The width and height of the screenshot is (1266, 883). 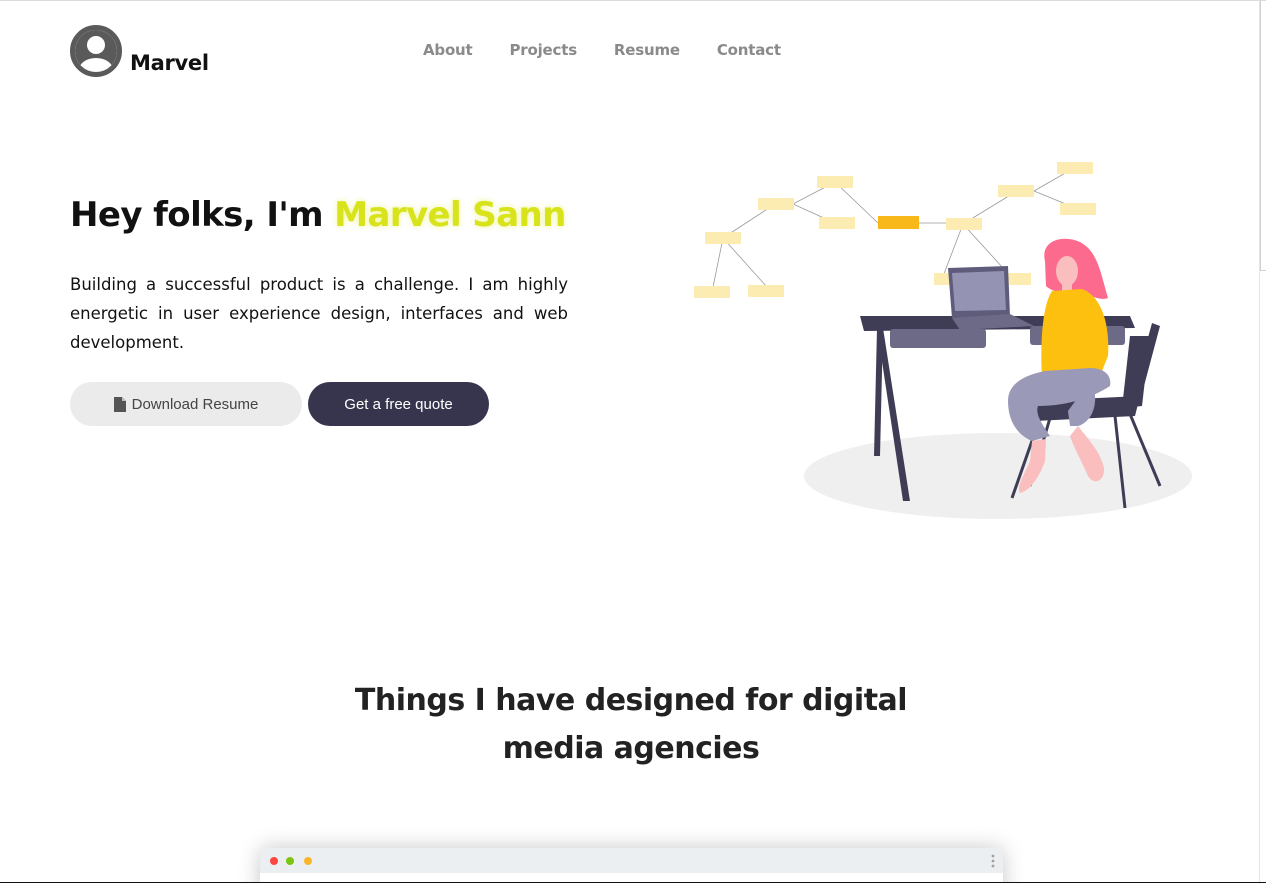 What do you see at coordinates (631, 860) in the screenshot?
I see `browser-toolbar` at bounding box center [631, 860].